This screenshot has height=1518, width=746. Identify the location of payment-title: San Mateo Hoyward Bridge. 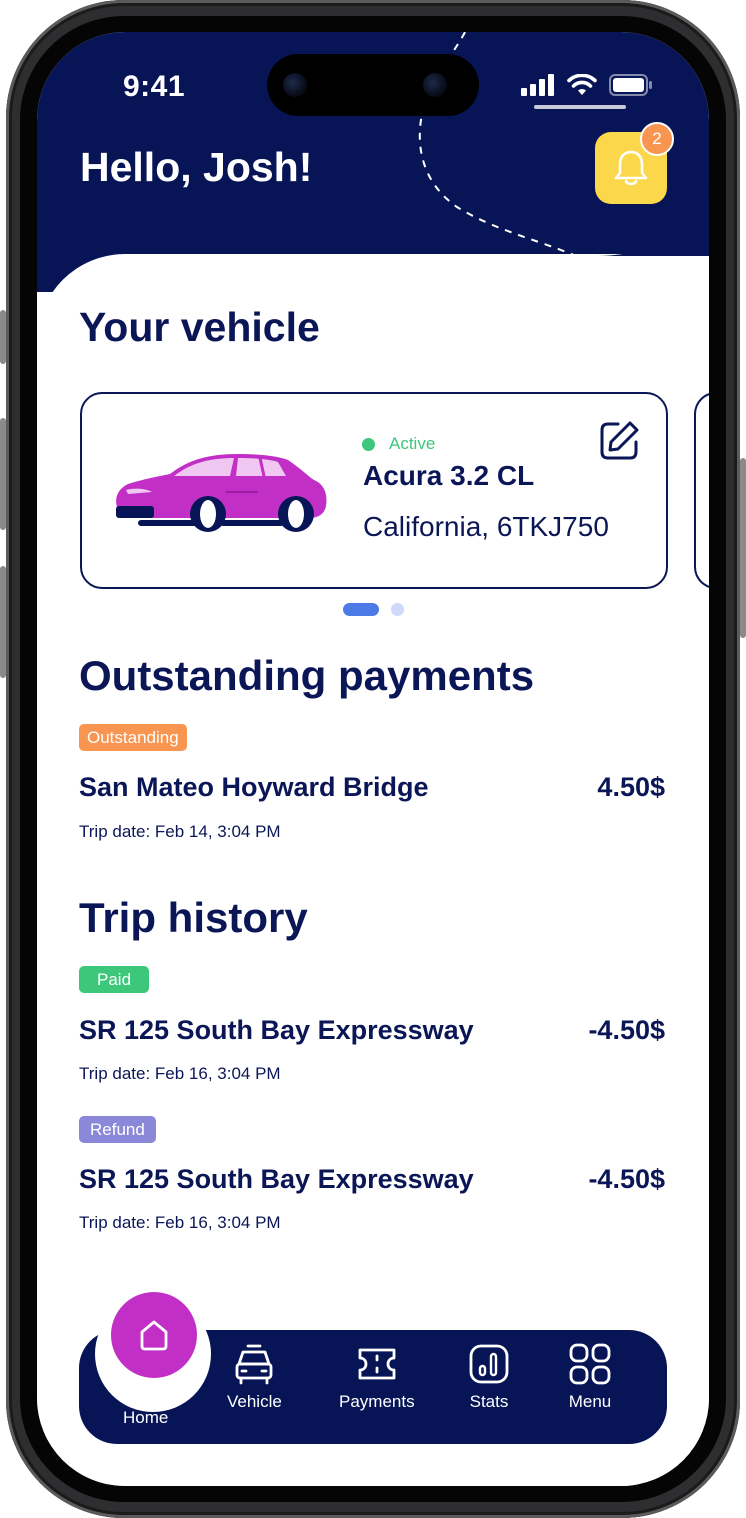
(254, 787).